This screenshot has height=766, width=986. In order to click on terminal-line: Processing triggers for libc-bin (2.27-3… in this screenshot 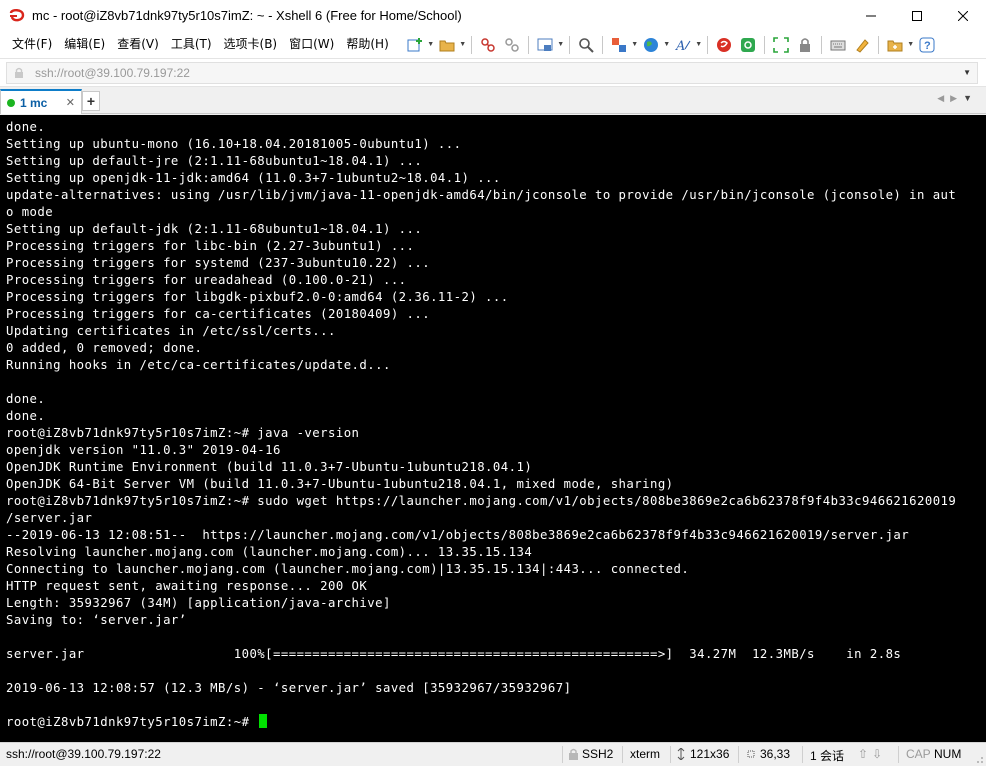, I will do `click(210, 246)`.